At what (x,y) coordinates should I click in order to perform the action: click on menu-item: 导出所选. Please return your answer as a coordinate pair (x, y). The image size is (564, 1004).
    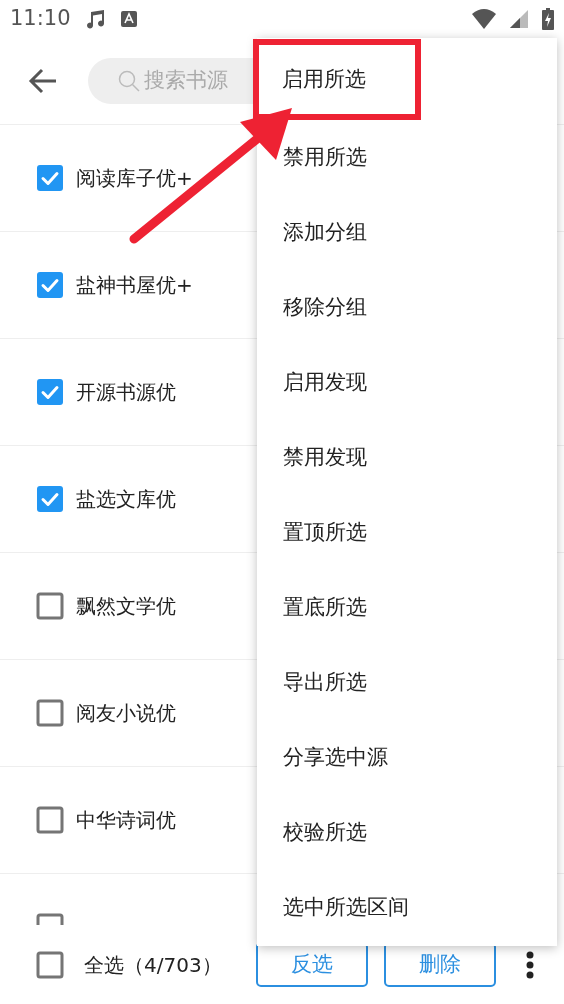
    Looking at the image, I should click on (407, 682).